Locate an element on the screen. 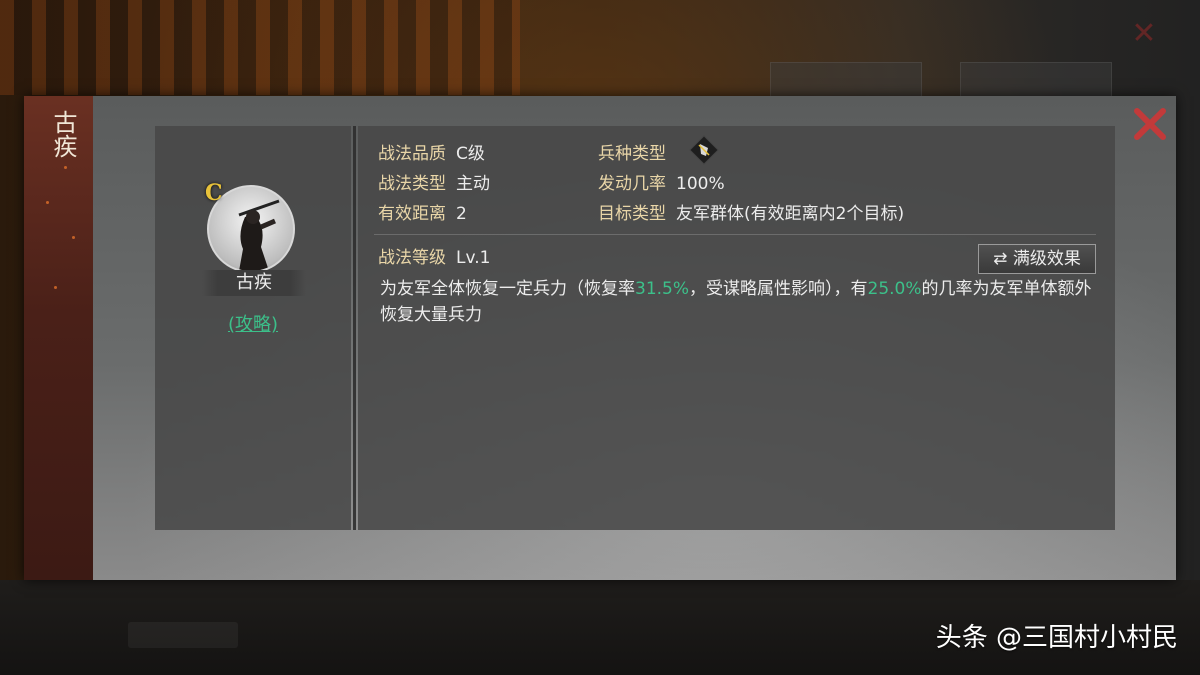 Image resolution: width=1200 pixels, height=675 pixels. troop-type-icon is located at coordinates (704, 150).